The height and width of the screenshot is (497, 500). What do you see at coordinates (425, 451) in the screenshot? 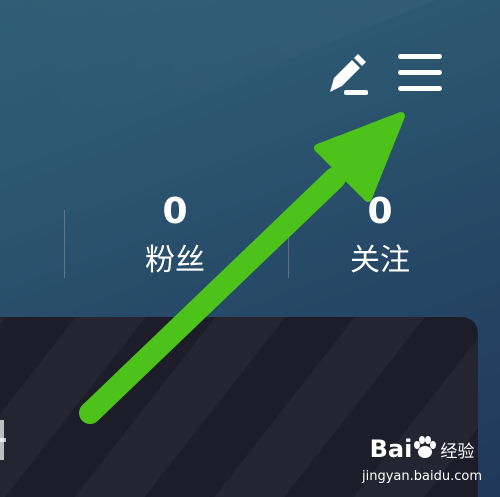
I see `paw-icon` at bounding box center [425, 451].